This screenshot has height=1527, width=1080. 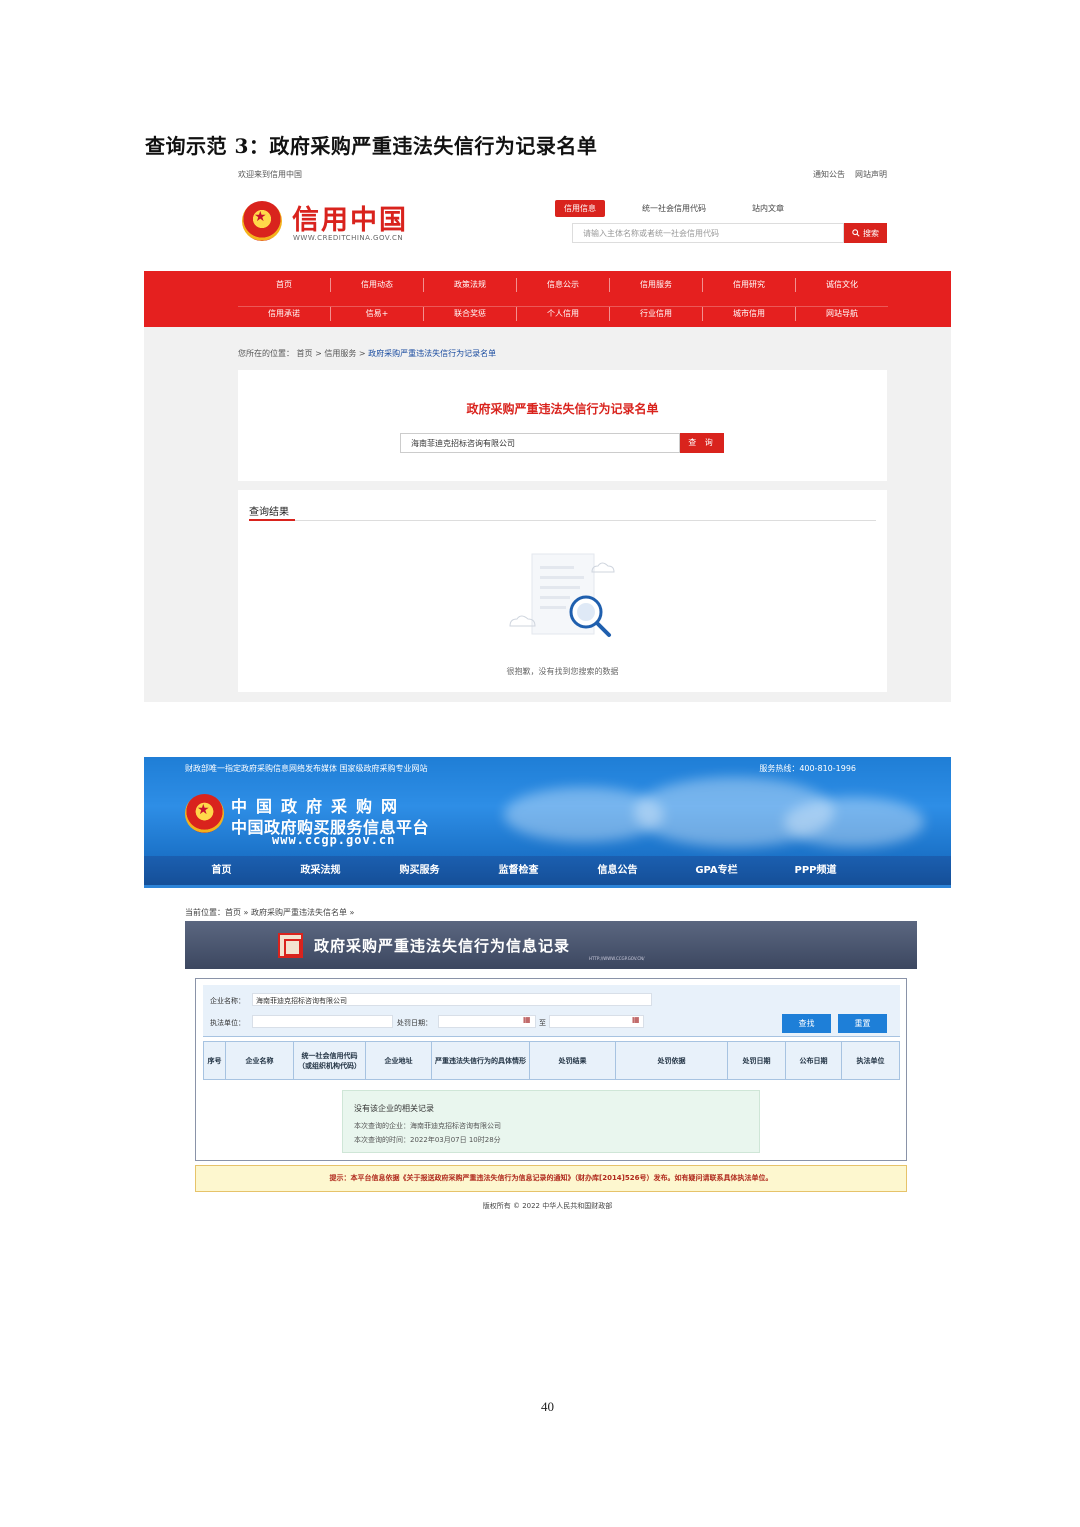 I want to click on result-panel: 查询结果 很抱歉，没有找到您搜索的数据, so click(x=562, y=591).